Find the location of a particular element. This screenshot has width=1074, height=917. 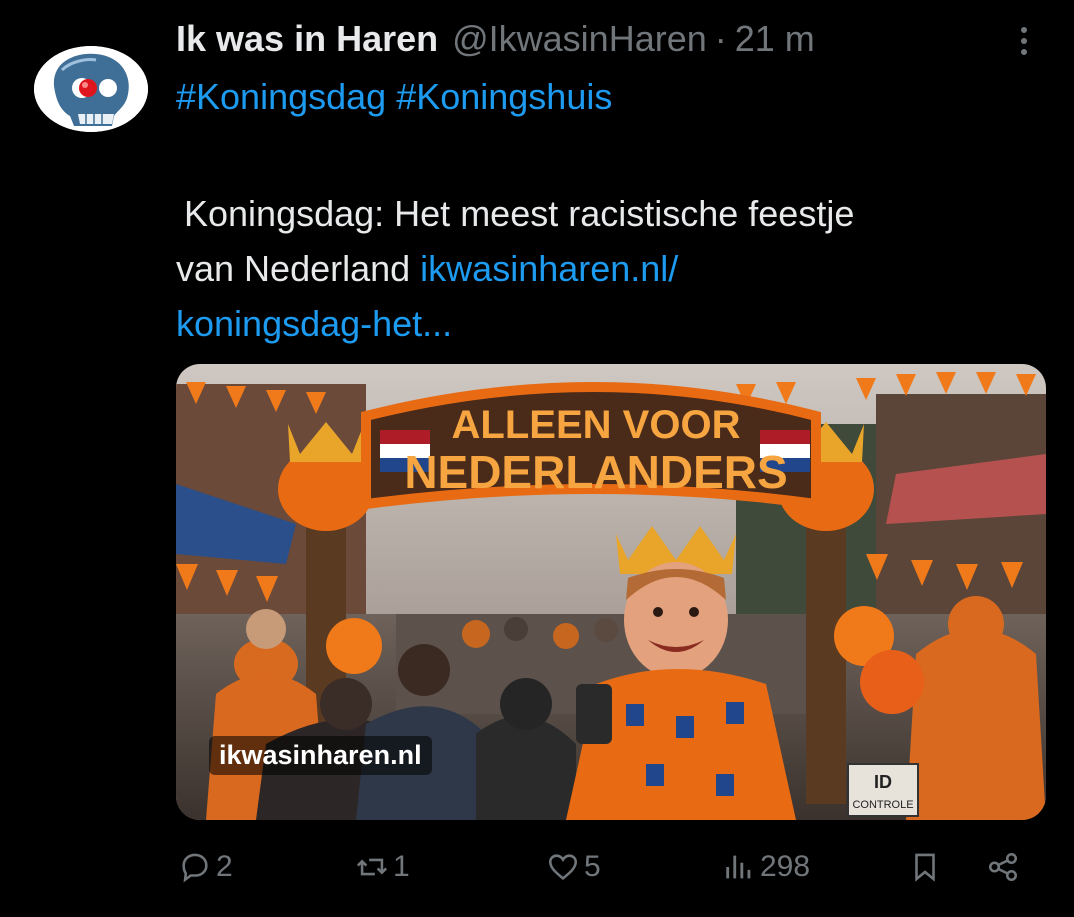

reply-count: 2 is located at coordinates (224, 866).